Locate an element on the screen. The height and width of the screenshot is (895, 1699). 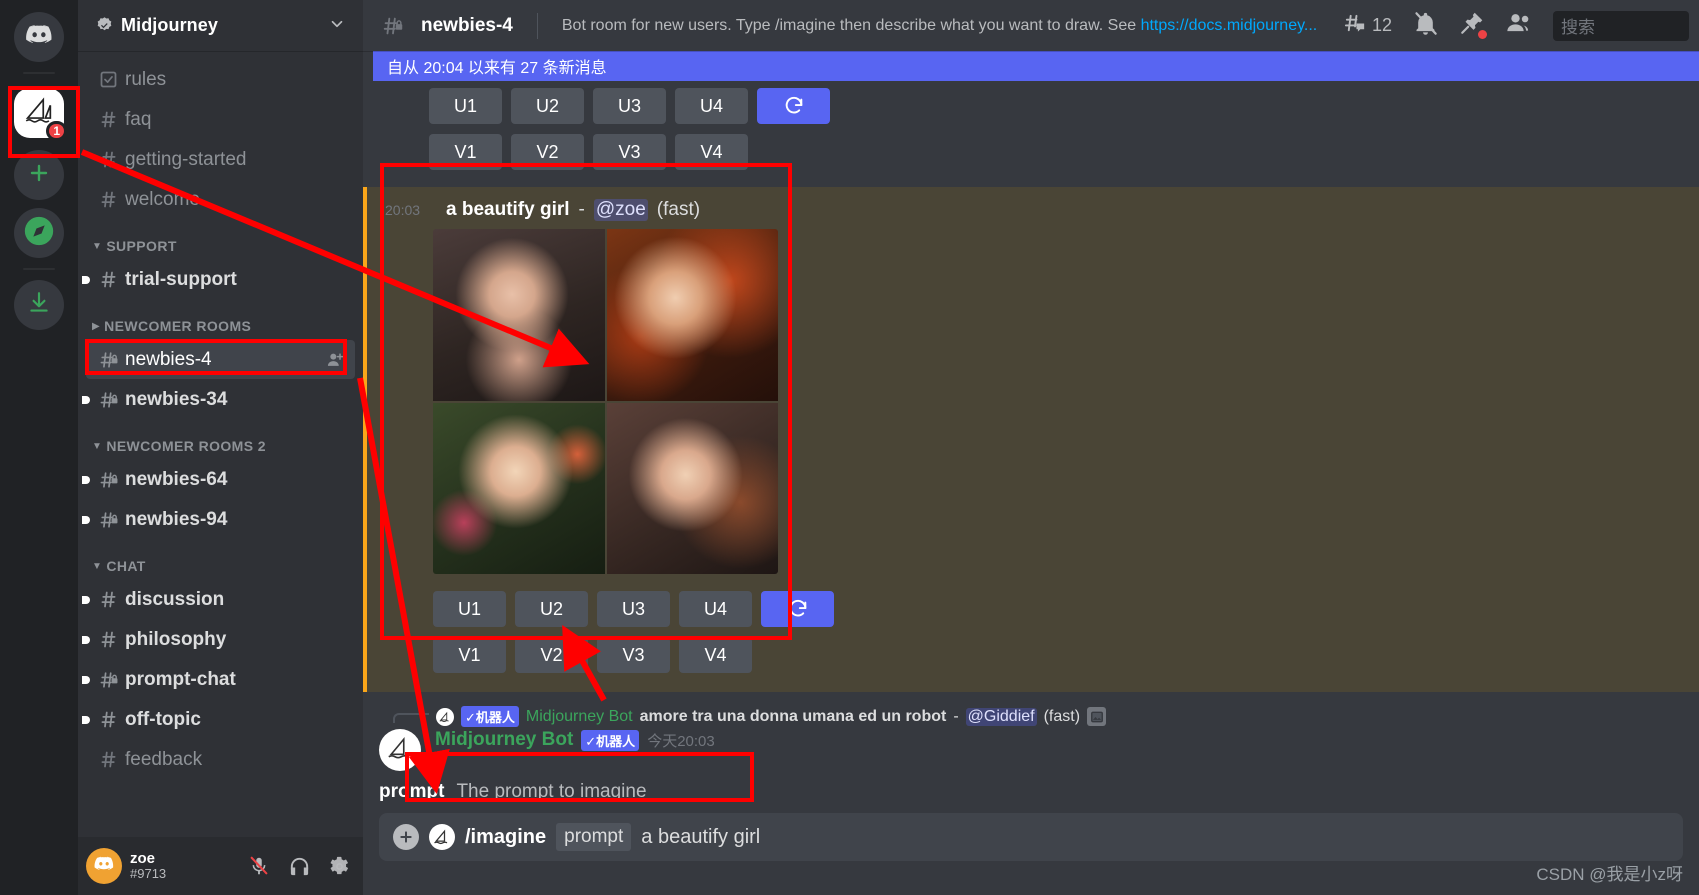
message-header: 20:03 a beautify girl - @zoe (fast) is located at coordinates (1033, 210).